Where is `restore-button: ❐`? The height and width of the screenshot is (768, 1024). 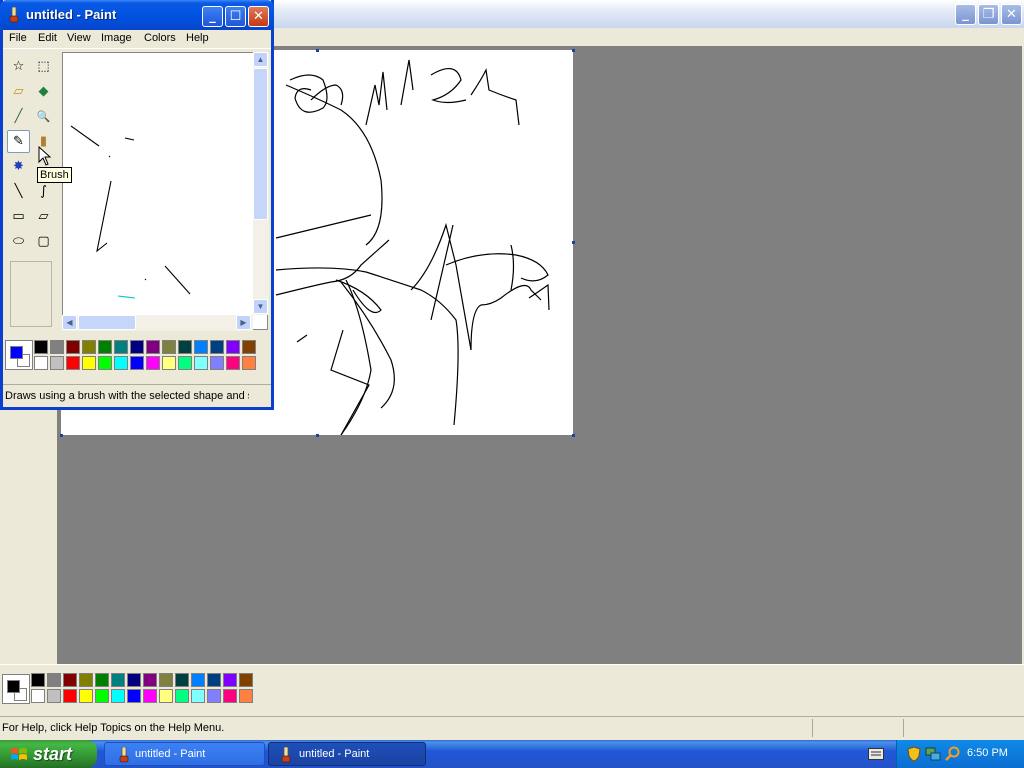 restore-button: ❐ is located at coordinates (988, 14).